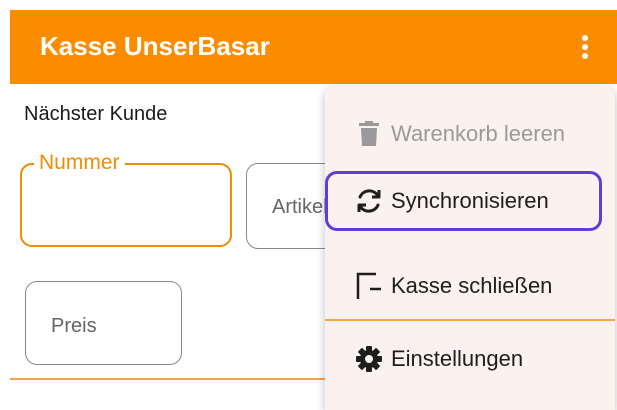 This screenshot has width=617, height=410. I want to click on preis-input: Preis, so click(103, 323).